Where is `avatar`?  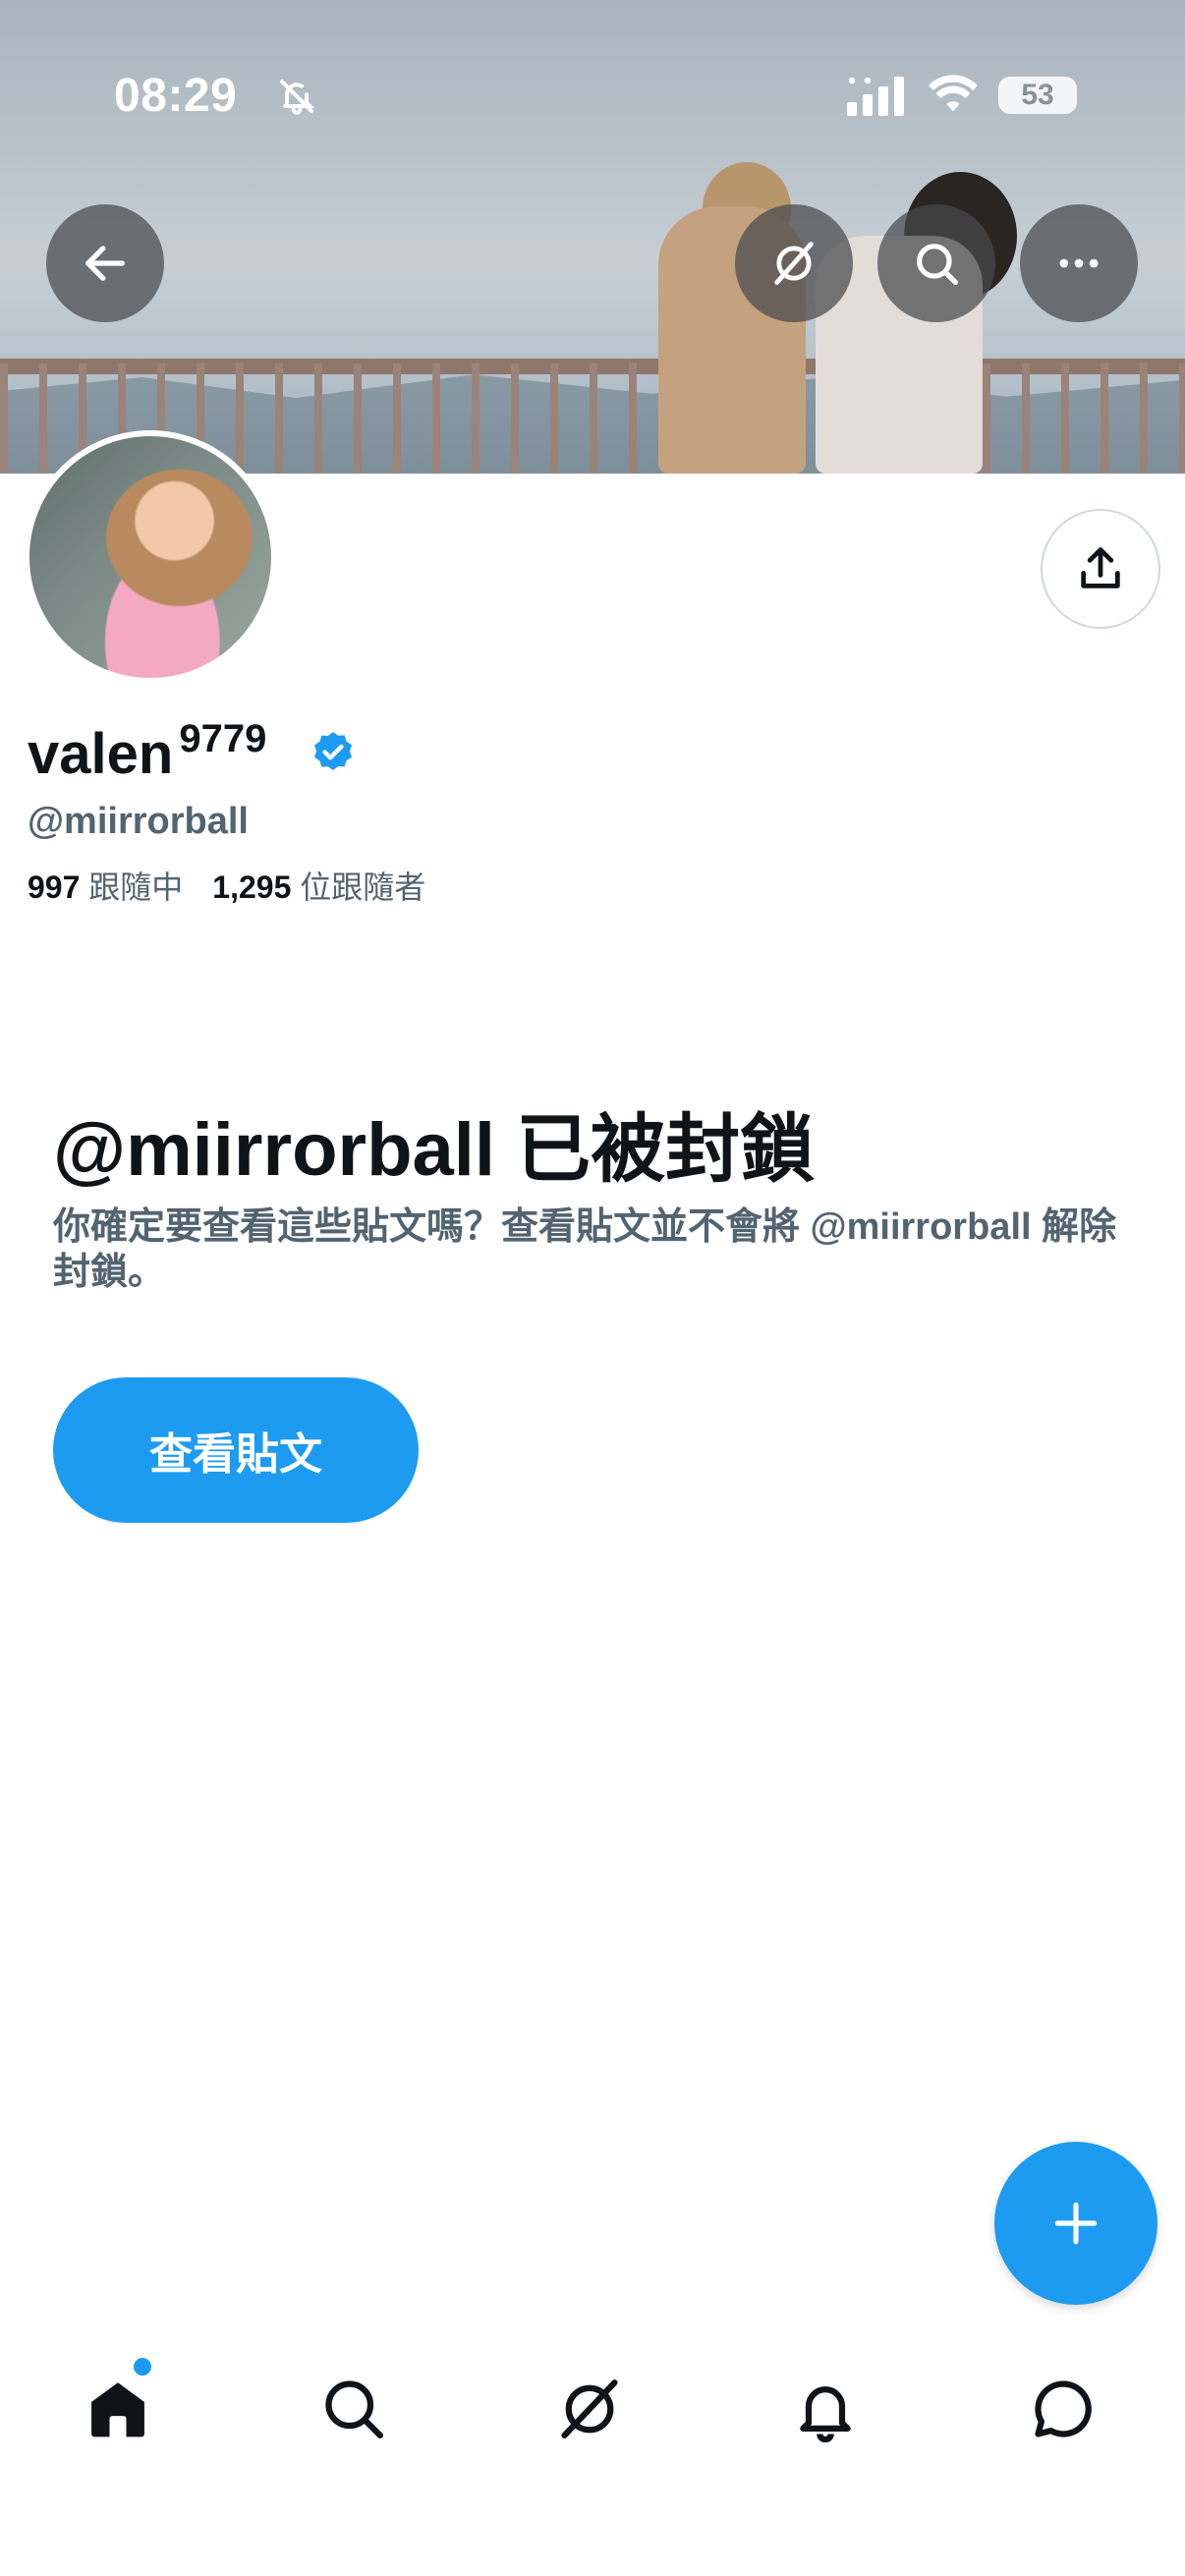
avatar is located at coordinates (151, 557).